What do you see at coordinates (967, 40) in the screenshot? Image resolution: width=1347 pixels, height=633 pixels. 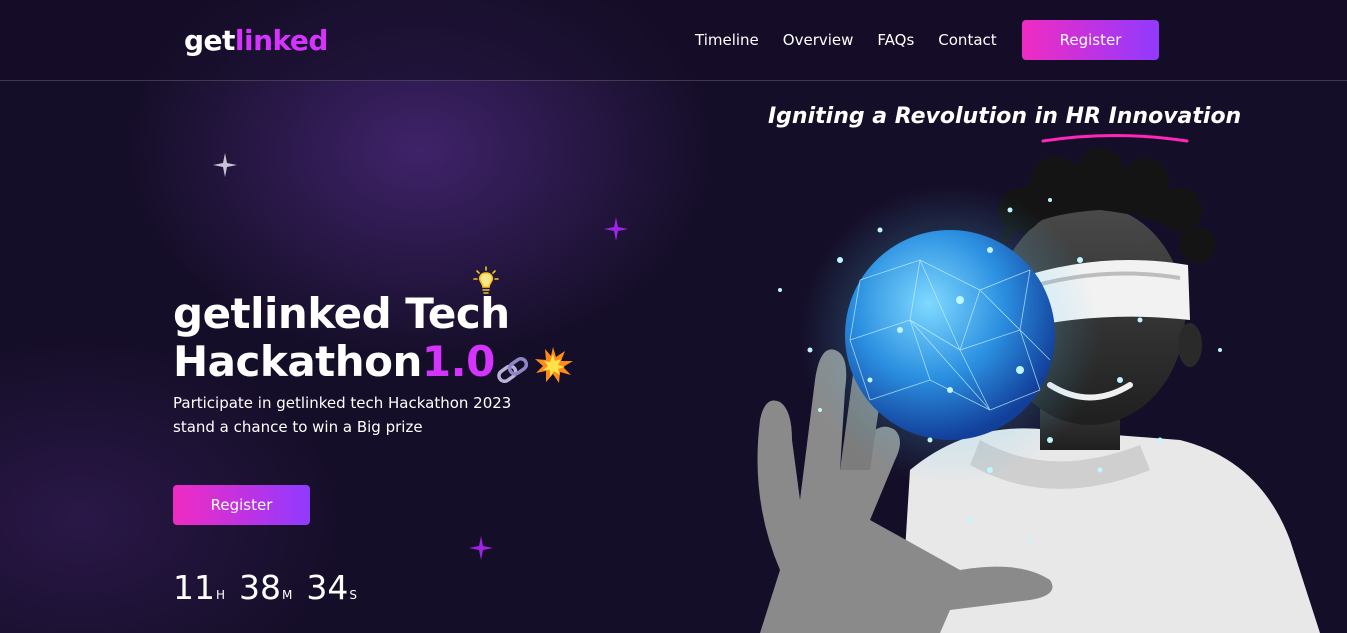 I see `nav-contact: Contact` at bounding box center [967, 40].